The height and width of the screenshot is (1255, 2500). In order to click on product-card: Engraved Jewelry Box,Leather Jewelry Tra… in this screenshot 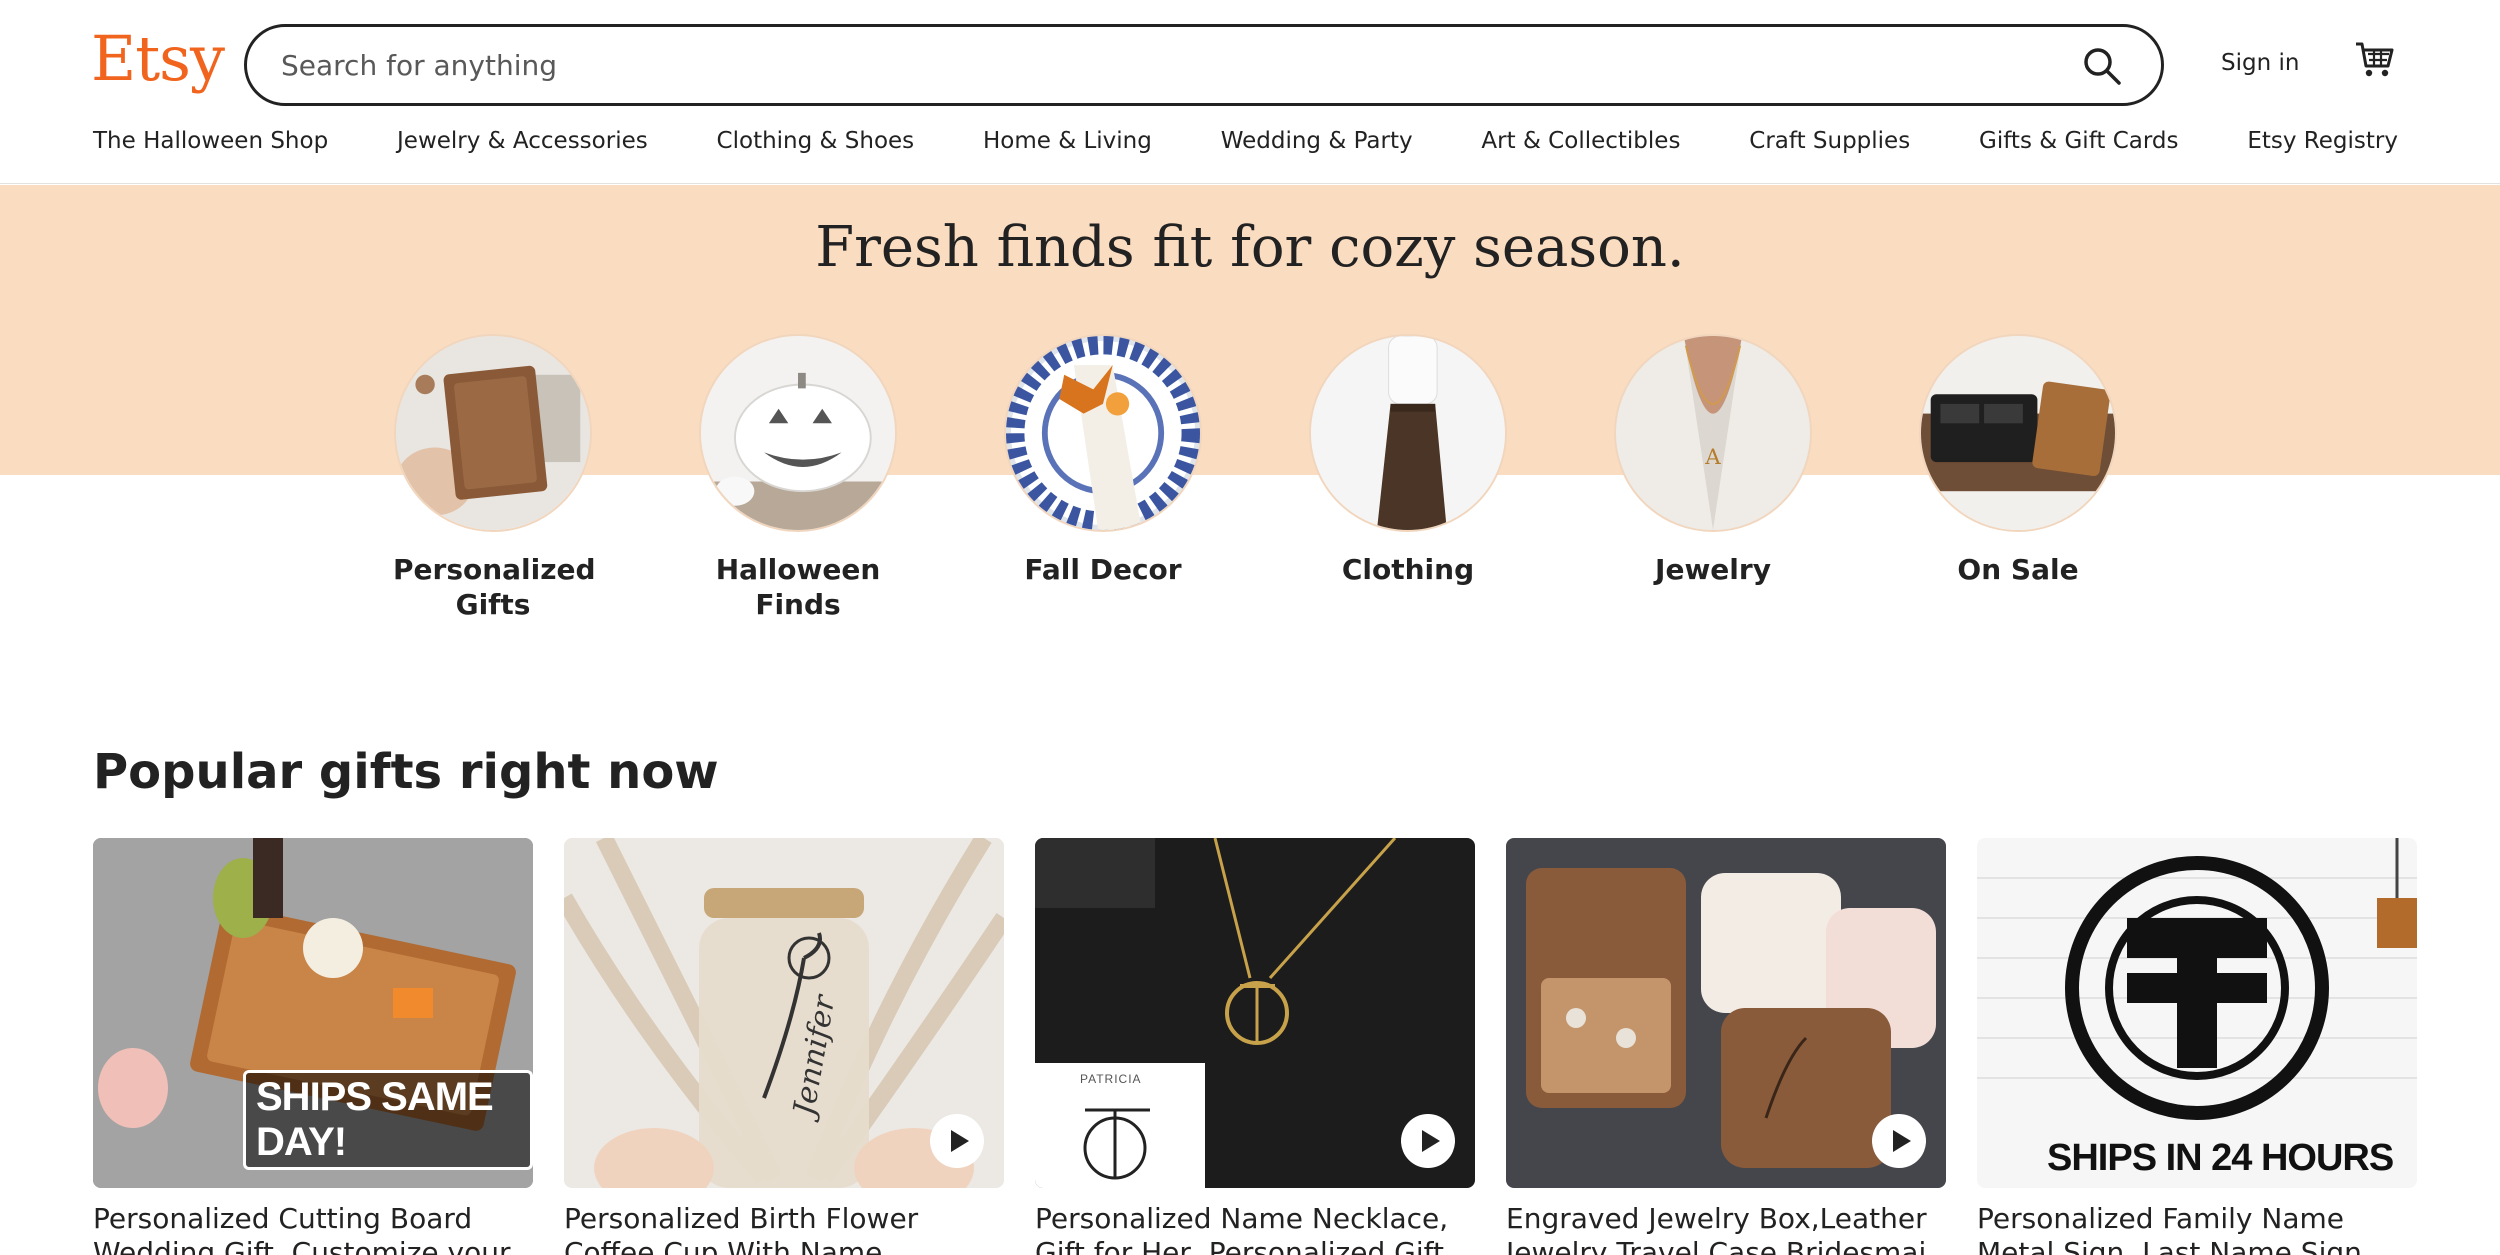, I will do `click(1726, 1046)`.